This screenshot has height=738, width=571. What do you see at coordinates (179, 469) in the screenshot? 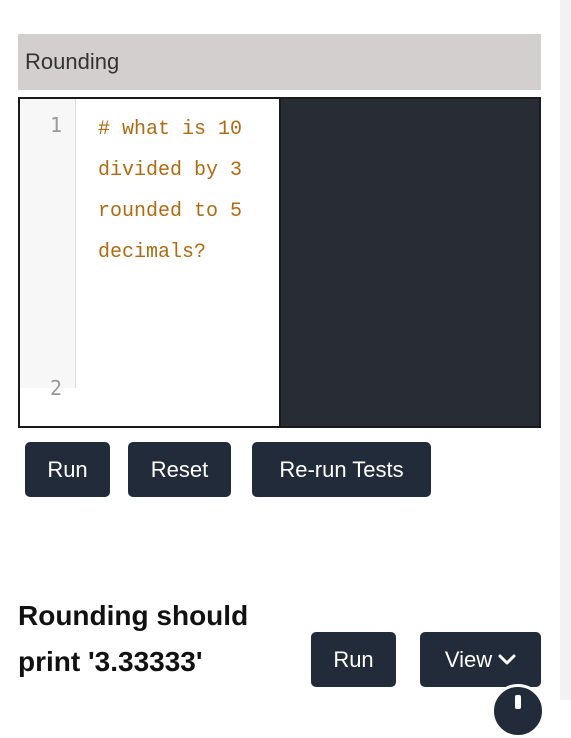
I see `reset-button: Reset` at bounding box center [179, 469].